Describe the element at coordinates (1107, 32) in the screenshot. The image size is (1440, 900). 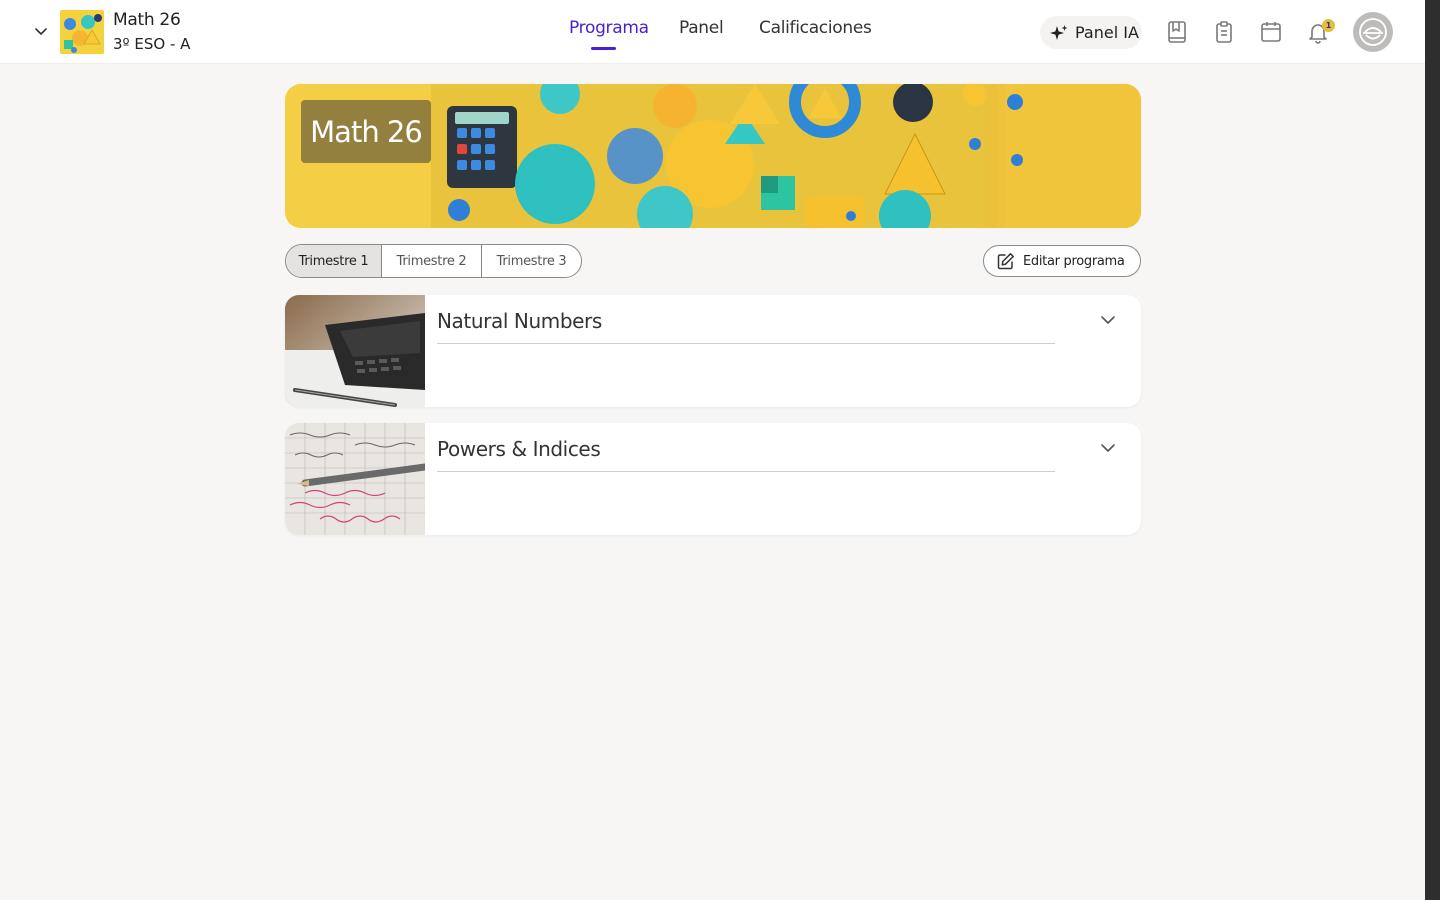
I see `ai-panel-label: Panel IA` at that location.